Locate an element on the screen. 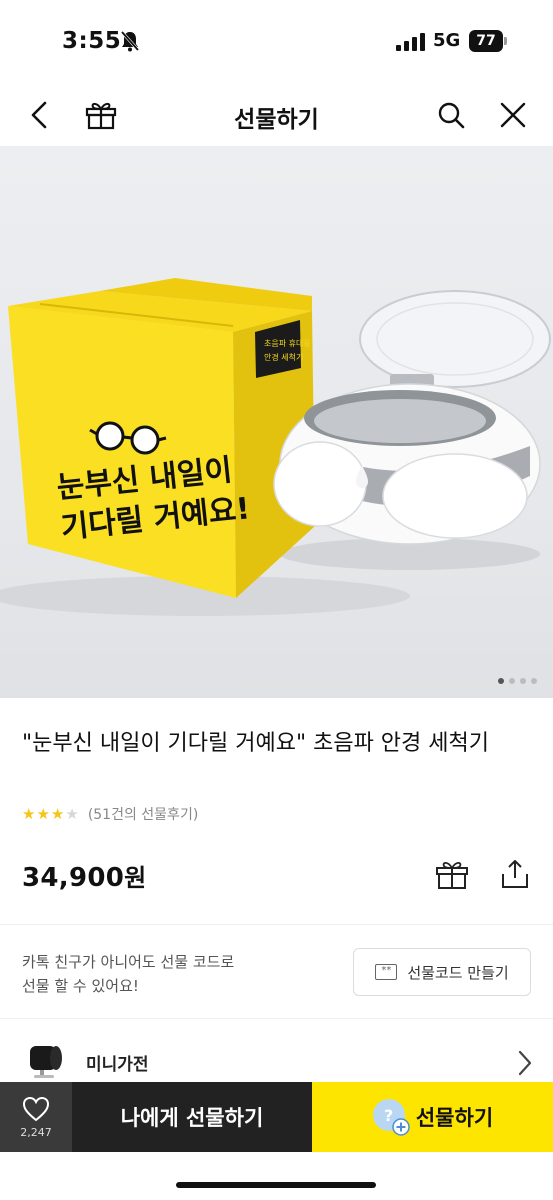 This screenshot has width=553, height=1200. avatar-mark: ? is located at coordinates (388, 1115).